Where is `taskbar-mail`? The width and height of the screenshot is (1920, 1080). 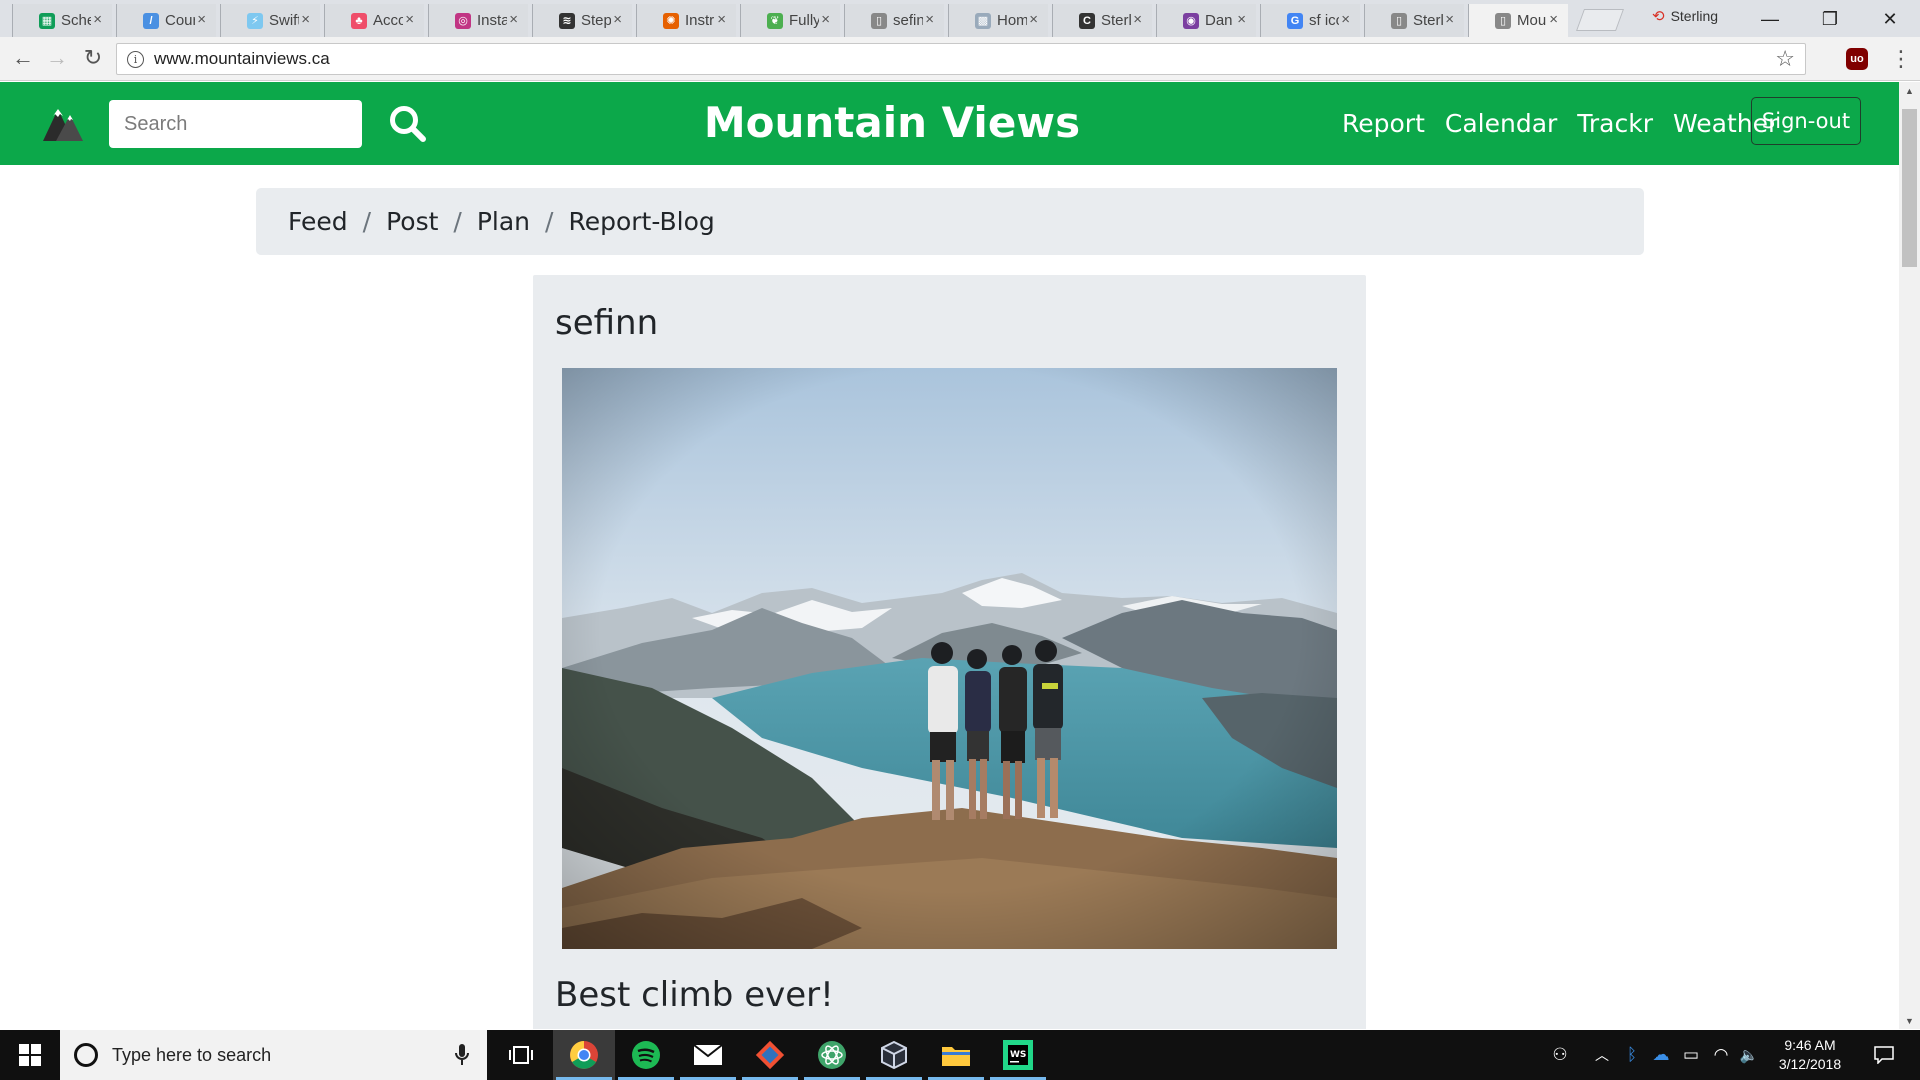
taskbar-mail is located at coordinates (708, 1055).